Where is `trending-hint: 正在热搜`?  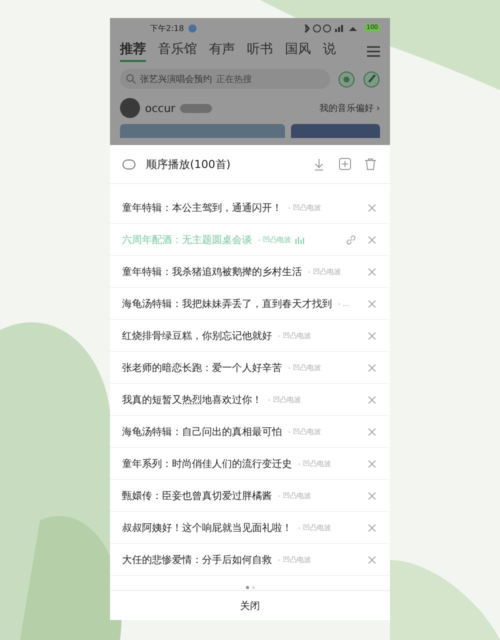
trending-hint: 正在热搜 is located at coordinates (234, 80).